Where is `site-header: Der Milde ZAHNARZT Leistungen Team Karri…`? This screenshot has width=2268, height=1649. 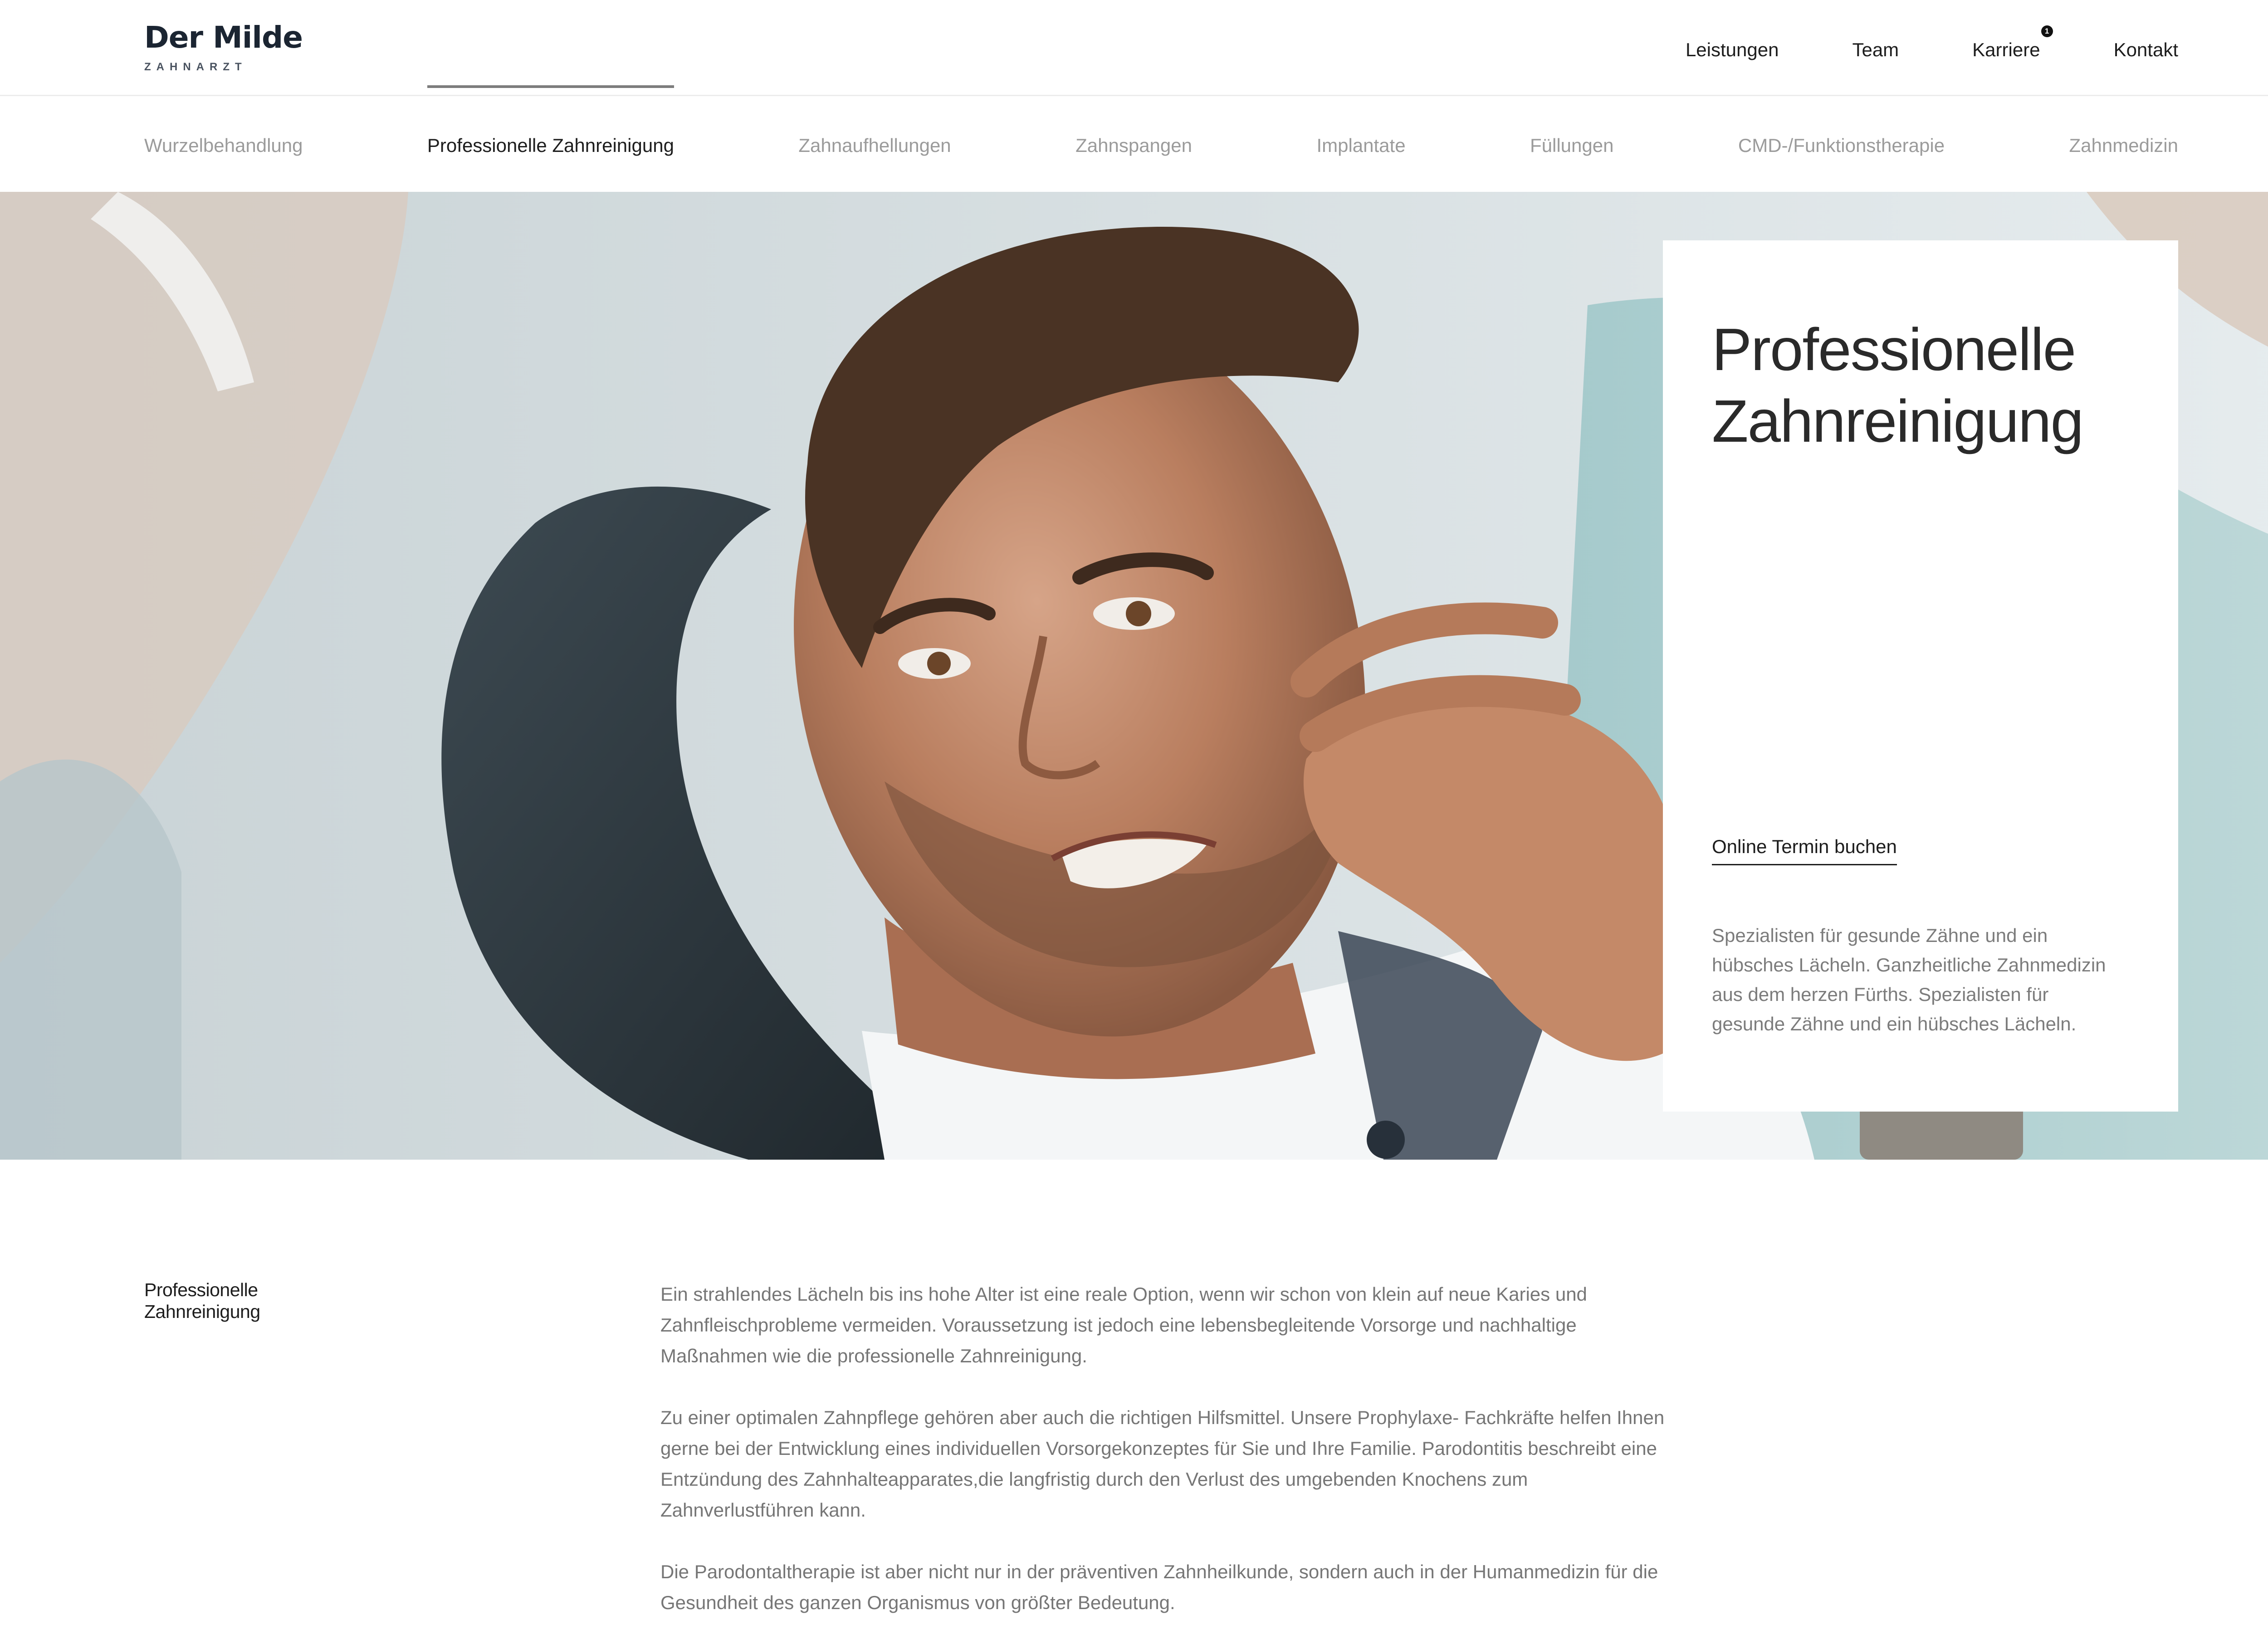 site-header: Der Milde ZAHNARZT Leistungen Team Karri… is located at coordinates (1134, 48).